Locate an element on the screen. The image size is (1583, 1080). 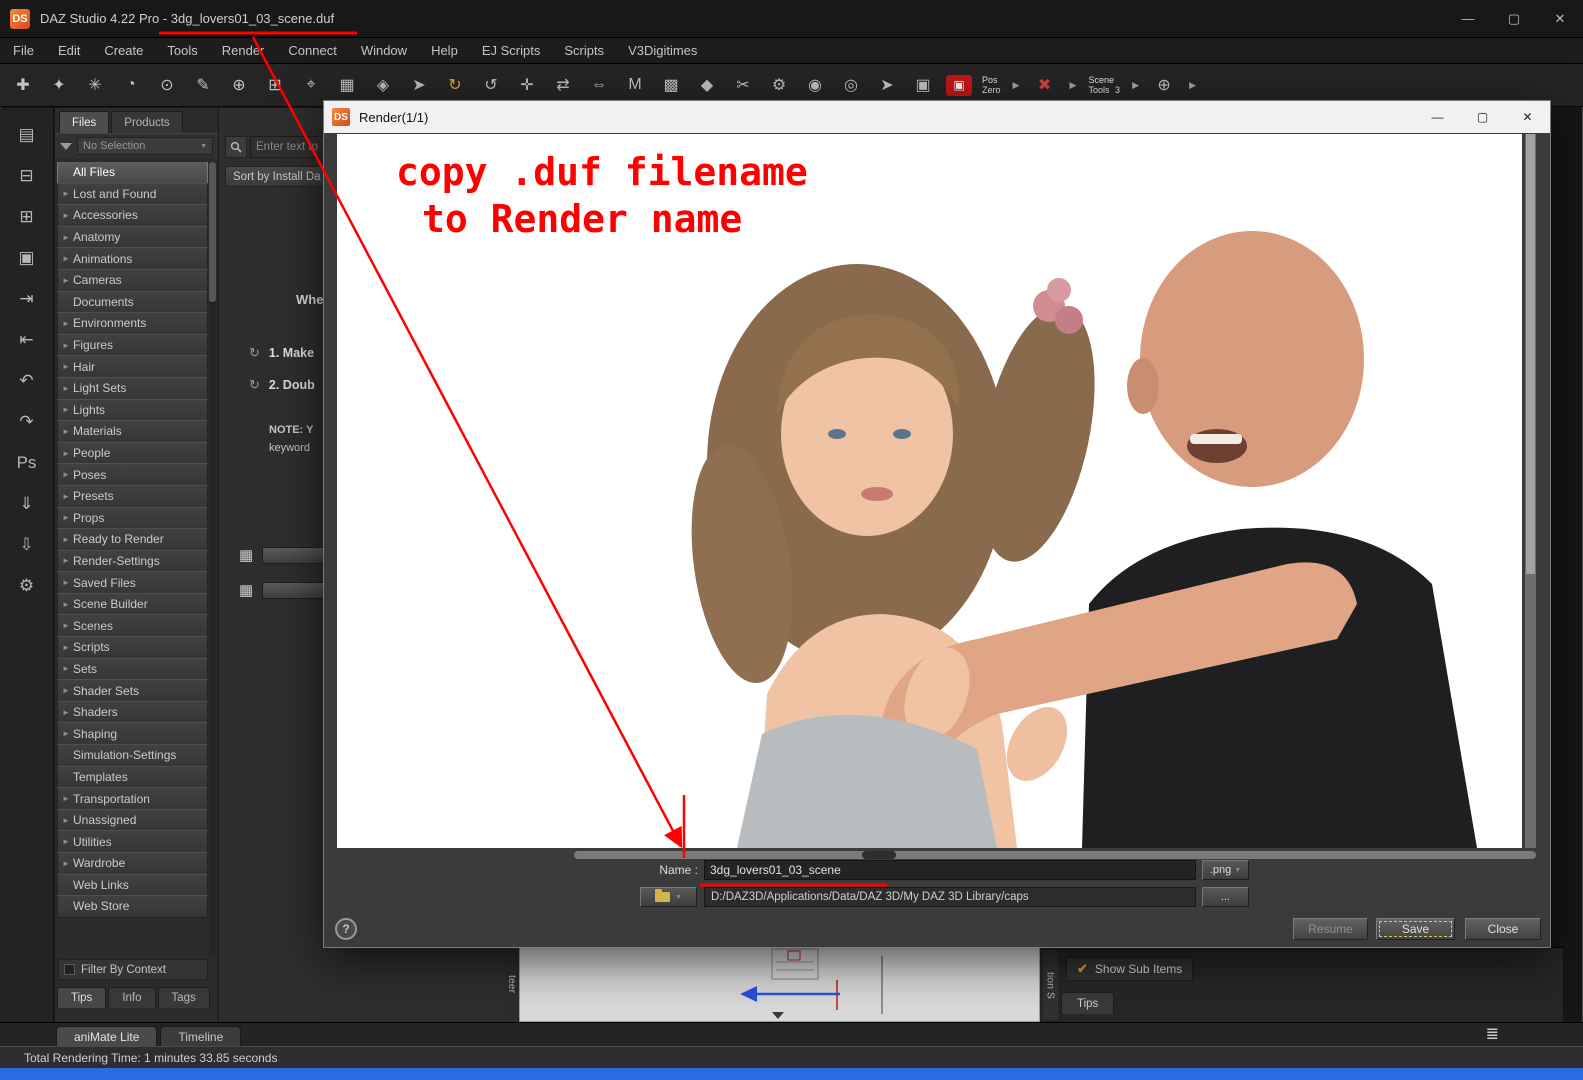
node-swap-icon: ⇄ is located at coordinates (563, 85).